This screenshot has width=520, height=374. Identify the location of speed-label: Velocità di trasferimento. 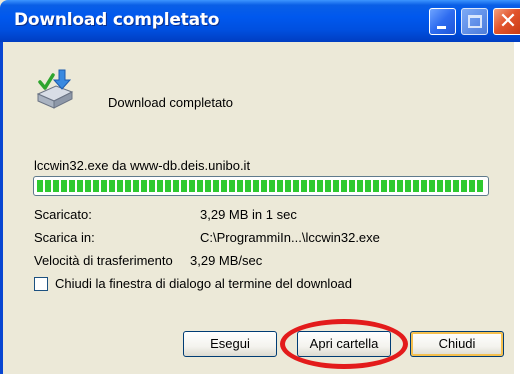
(103, 260).